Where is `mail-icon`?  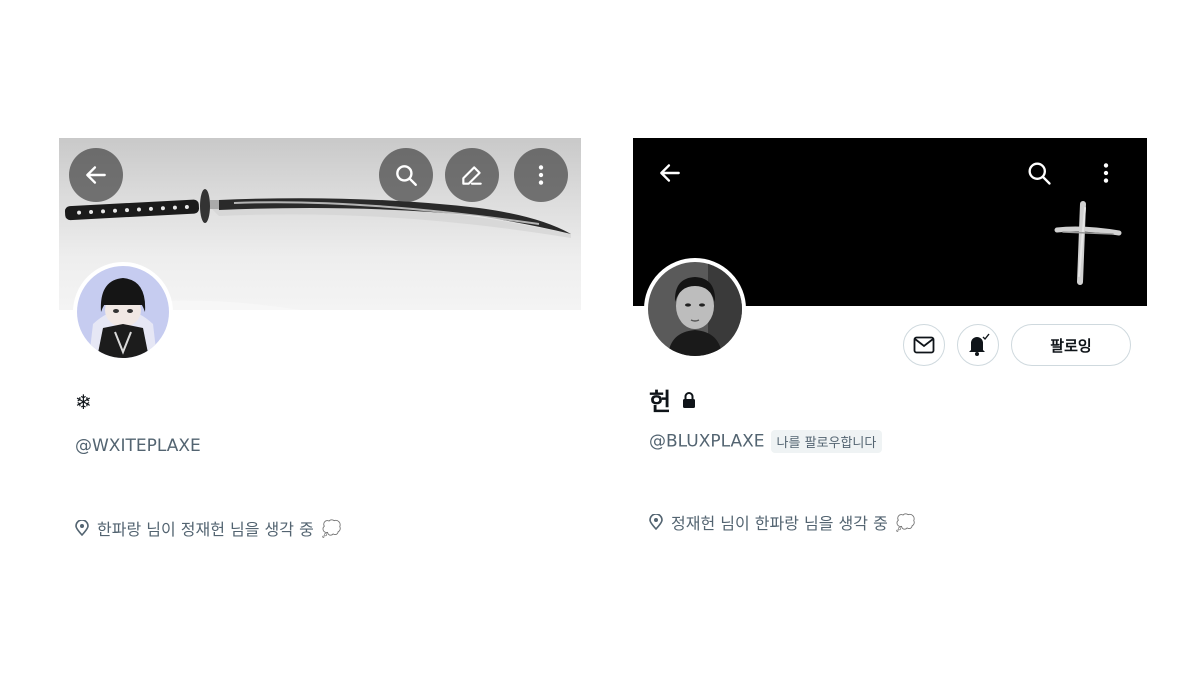 mail-icon is located at coordinates (924, 345).